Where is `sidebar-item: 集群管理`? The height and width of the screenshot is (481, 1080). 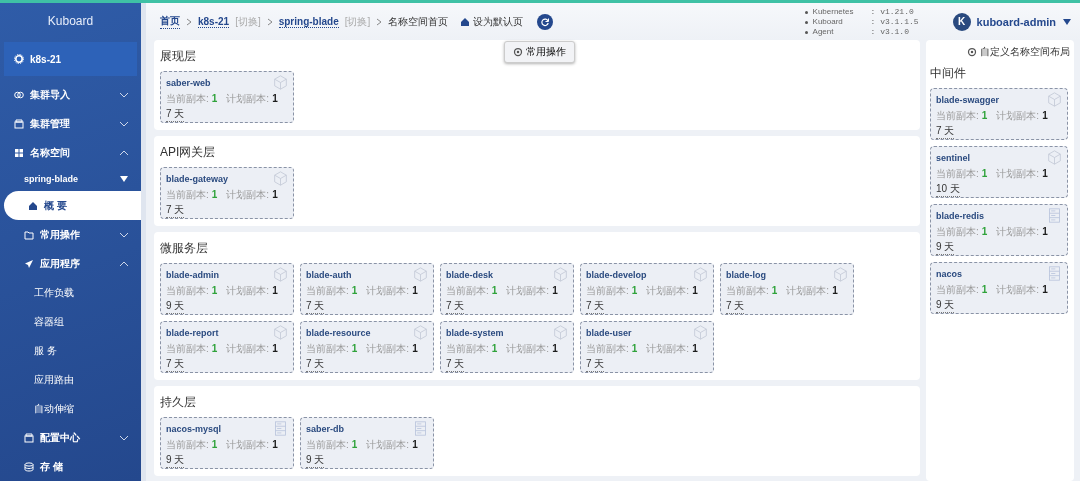 sidebar-item: 集群管理 is located at coordinates (70, 123).